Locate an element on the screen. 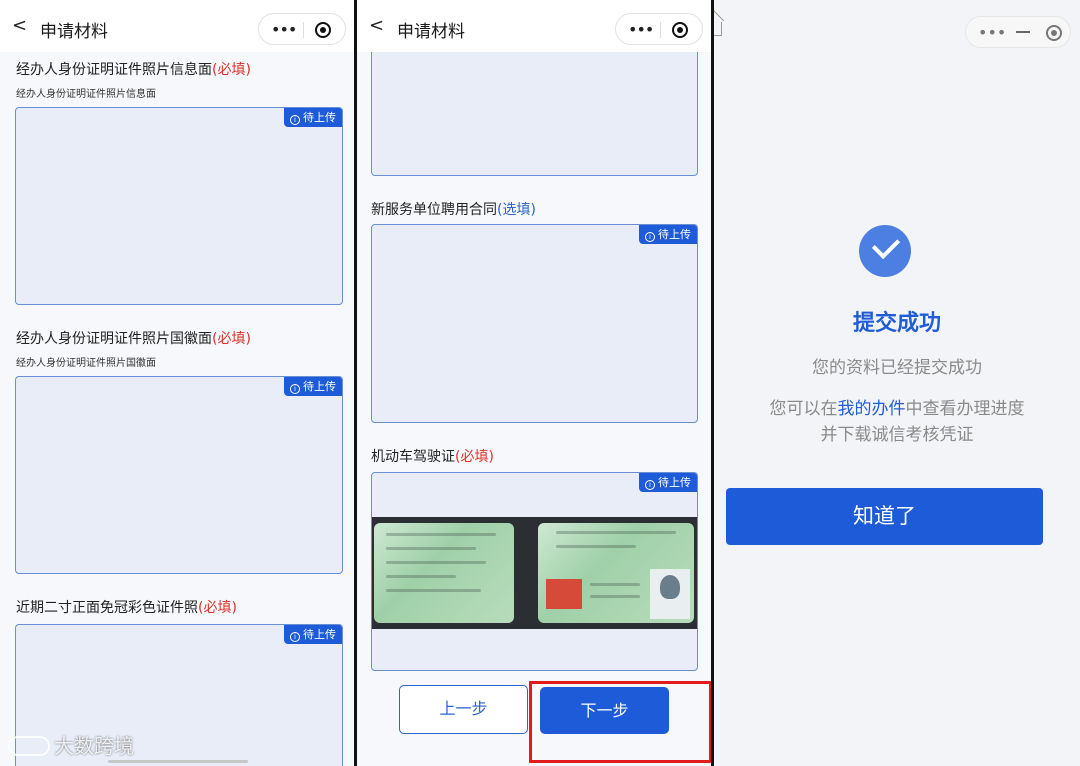 The height and width of the screenshot is (766, 1080). field-title-id-front: 经办人身份证明证件照片信息面(必填) is located at coordinates (133, 69).